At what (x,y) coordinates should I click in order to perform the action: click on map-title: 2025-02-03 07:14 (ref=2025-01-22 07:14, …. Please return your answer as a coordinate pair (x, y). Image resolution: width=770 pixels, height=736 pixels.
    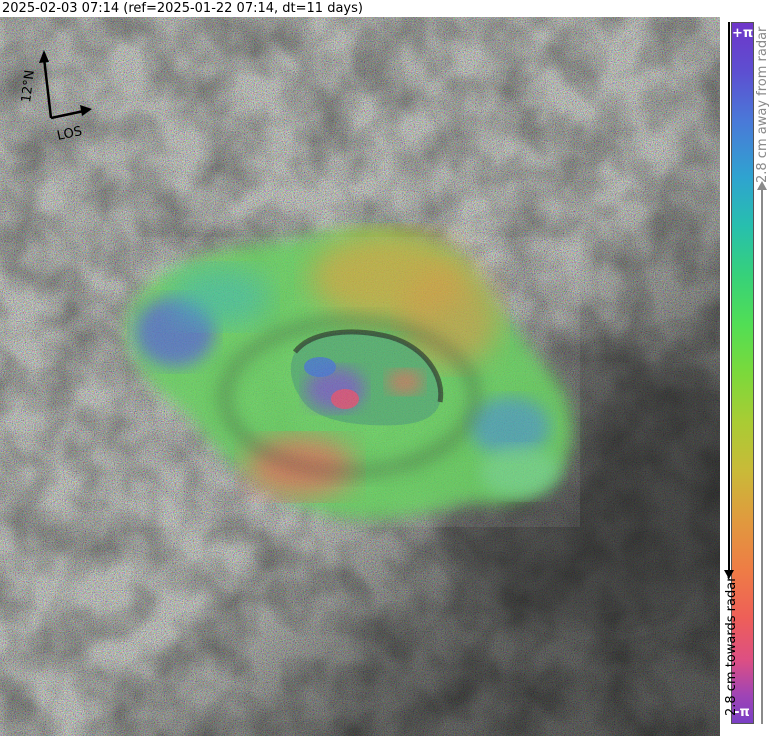
    Looking at the image, I should click on (182, 8).